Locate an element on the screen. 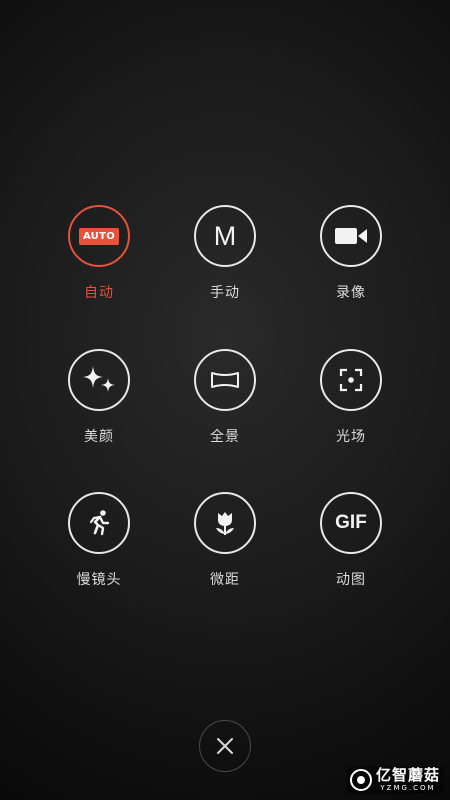 The image size is (450, 800). mode-light-field-button: 光场 is located at coordinates (351, 401).